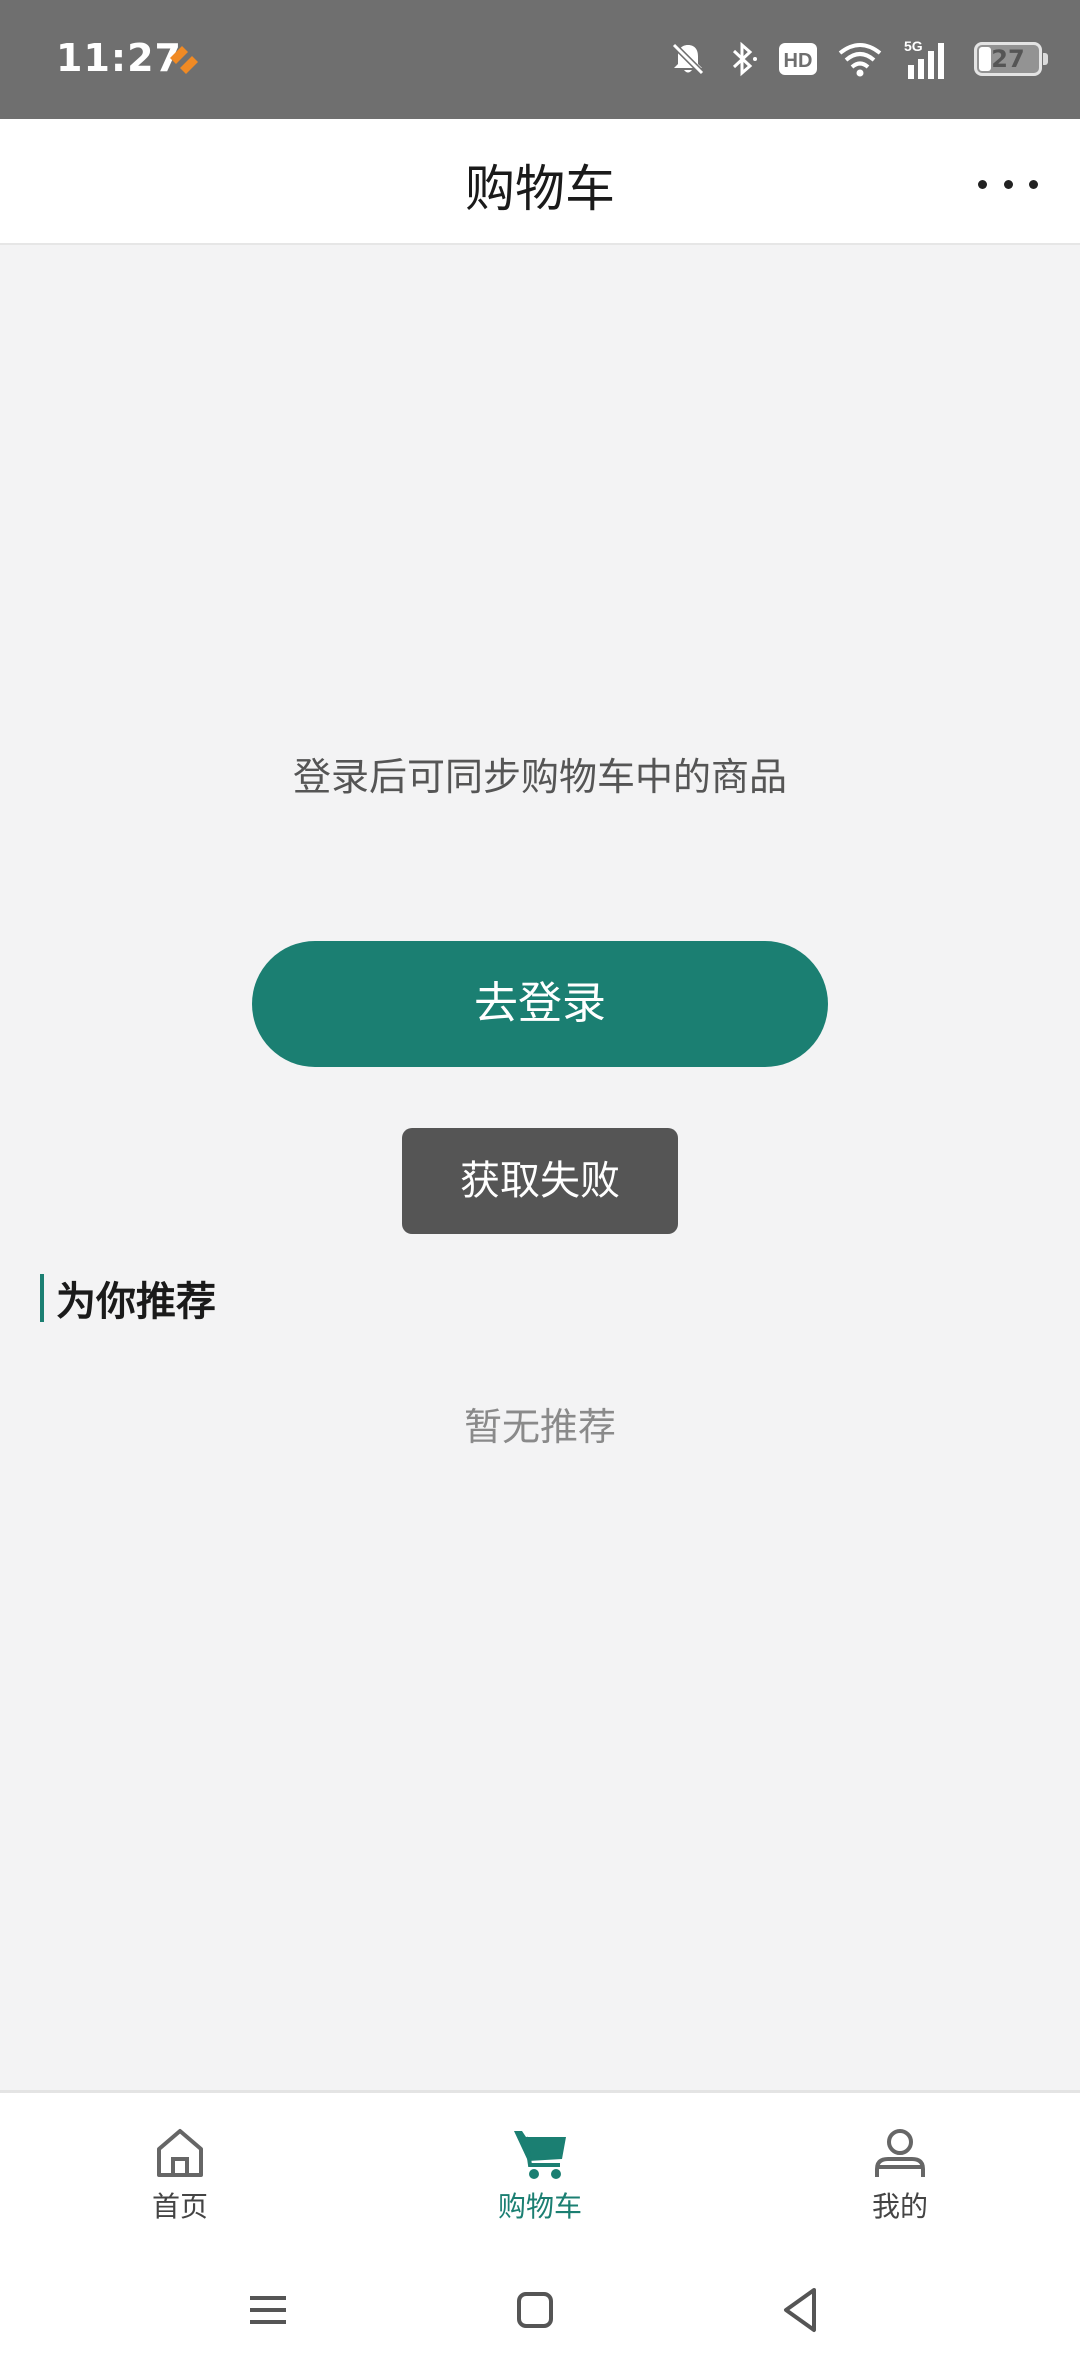 The height and width of the screenshot is (2376, 1080). What do you see at coordinates (900, 2180) in the screenshot?
I see `tab-mine: 我的` at bounding box center [900, 2180].